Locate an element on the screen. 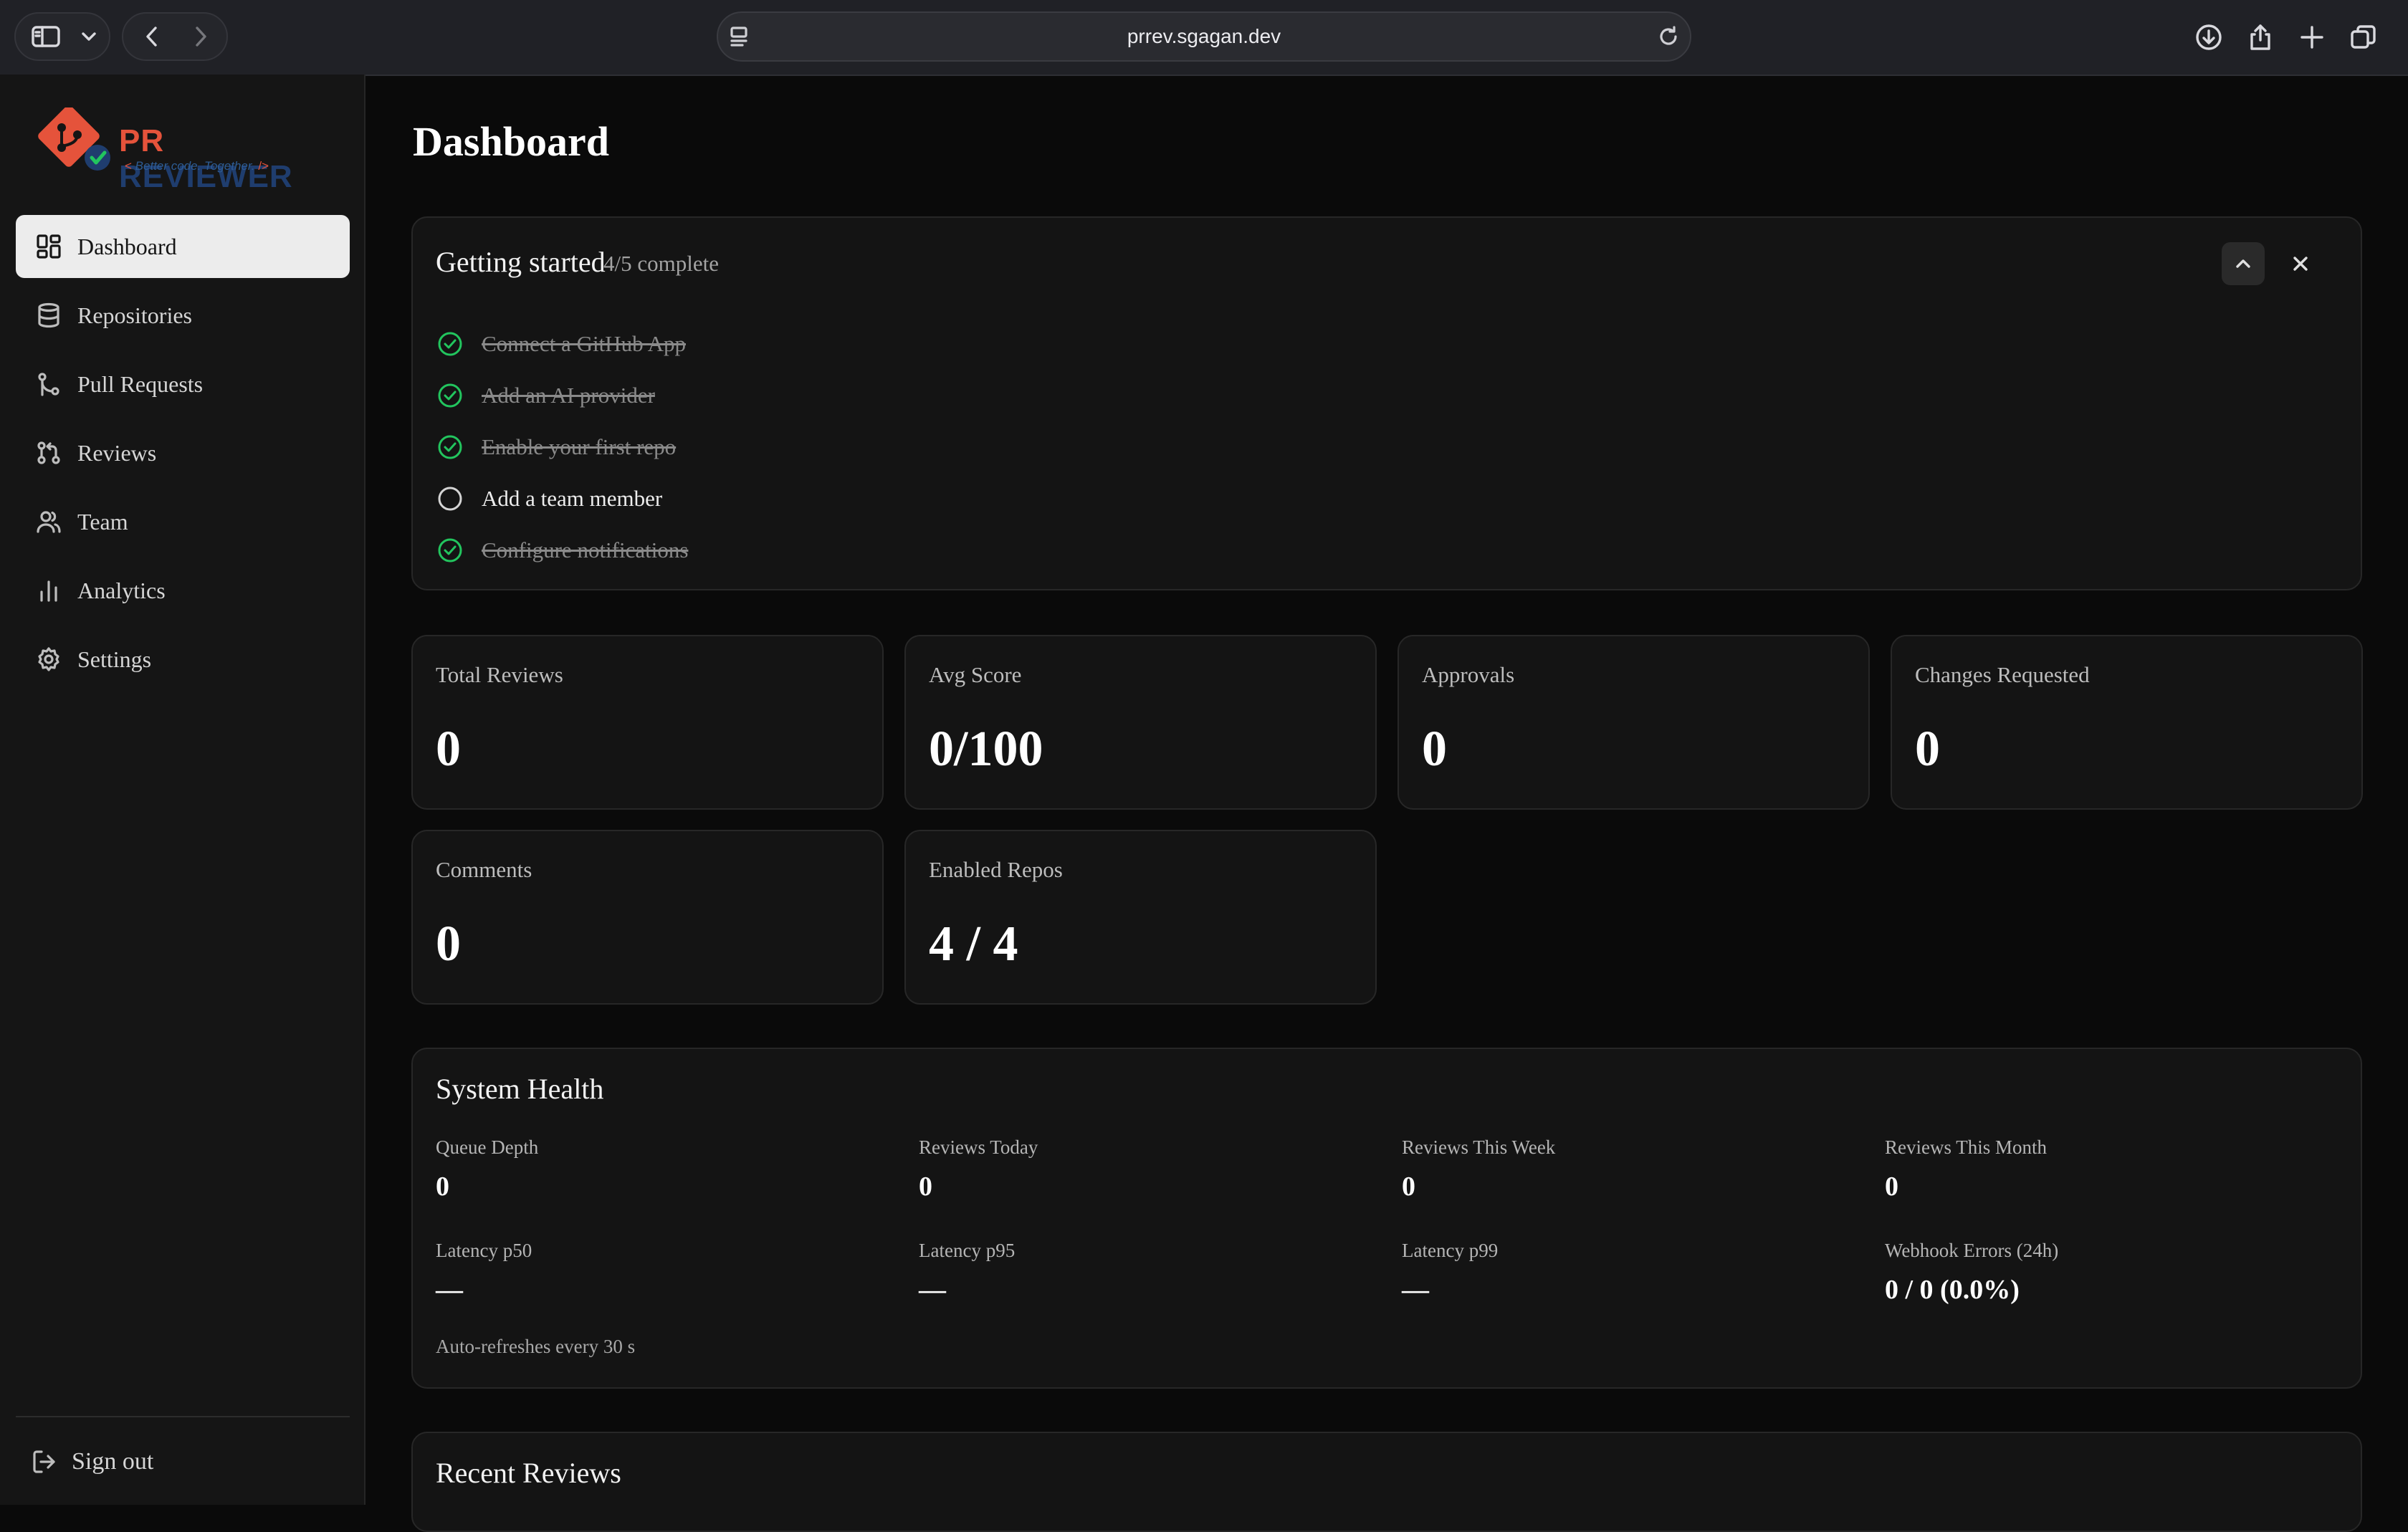 This screenshot has height=1532, width=2408. tabs-overview-icon is located at coordinates (2363, 37).